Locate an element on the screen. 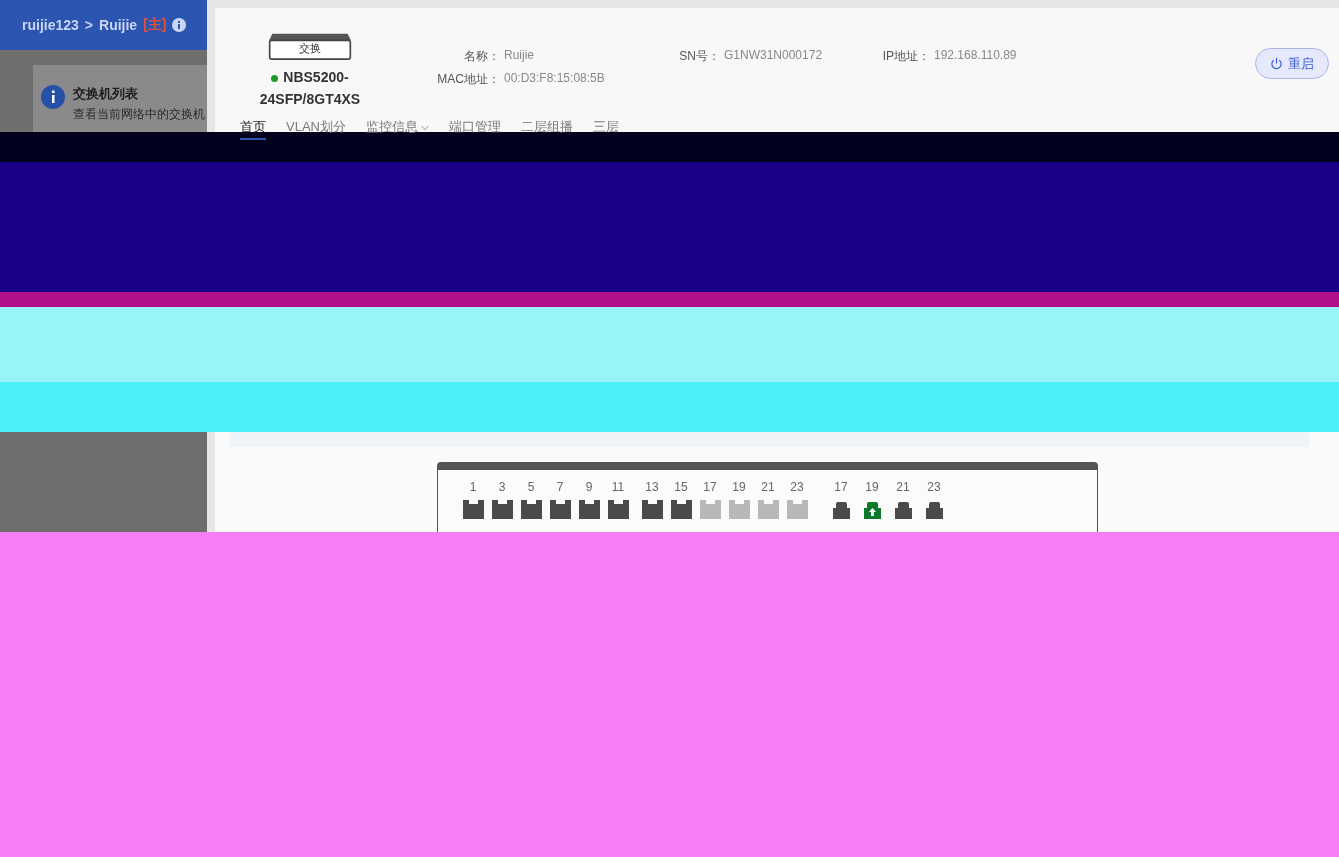  field-label: IP地址： is located at coordinates (905, 56).